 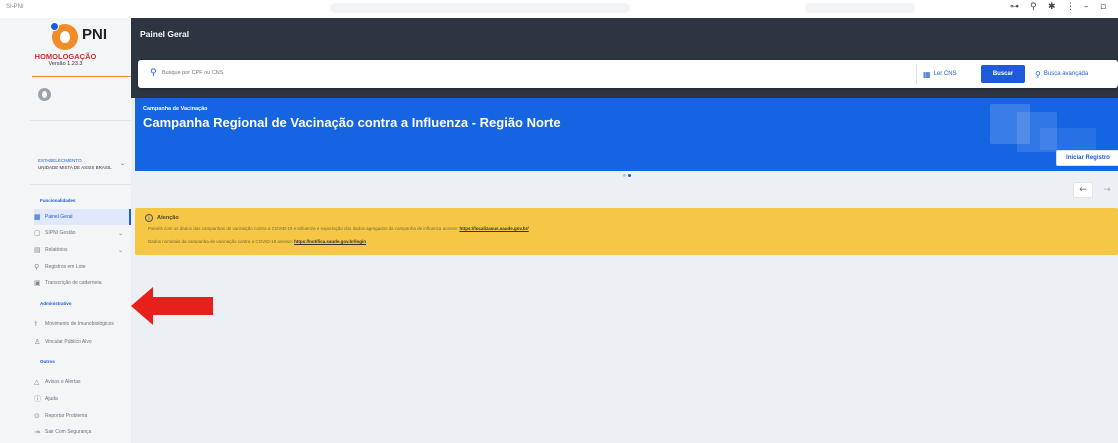 I want to click on sidebar-item-registros-em-lote: ⚲ Registros em Lote, so click(x=82, y=267).